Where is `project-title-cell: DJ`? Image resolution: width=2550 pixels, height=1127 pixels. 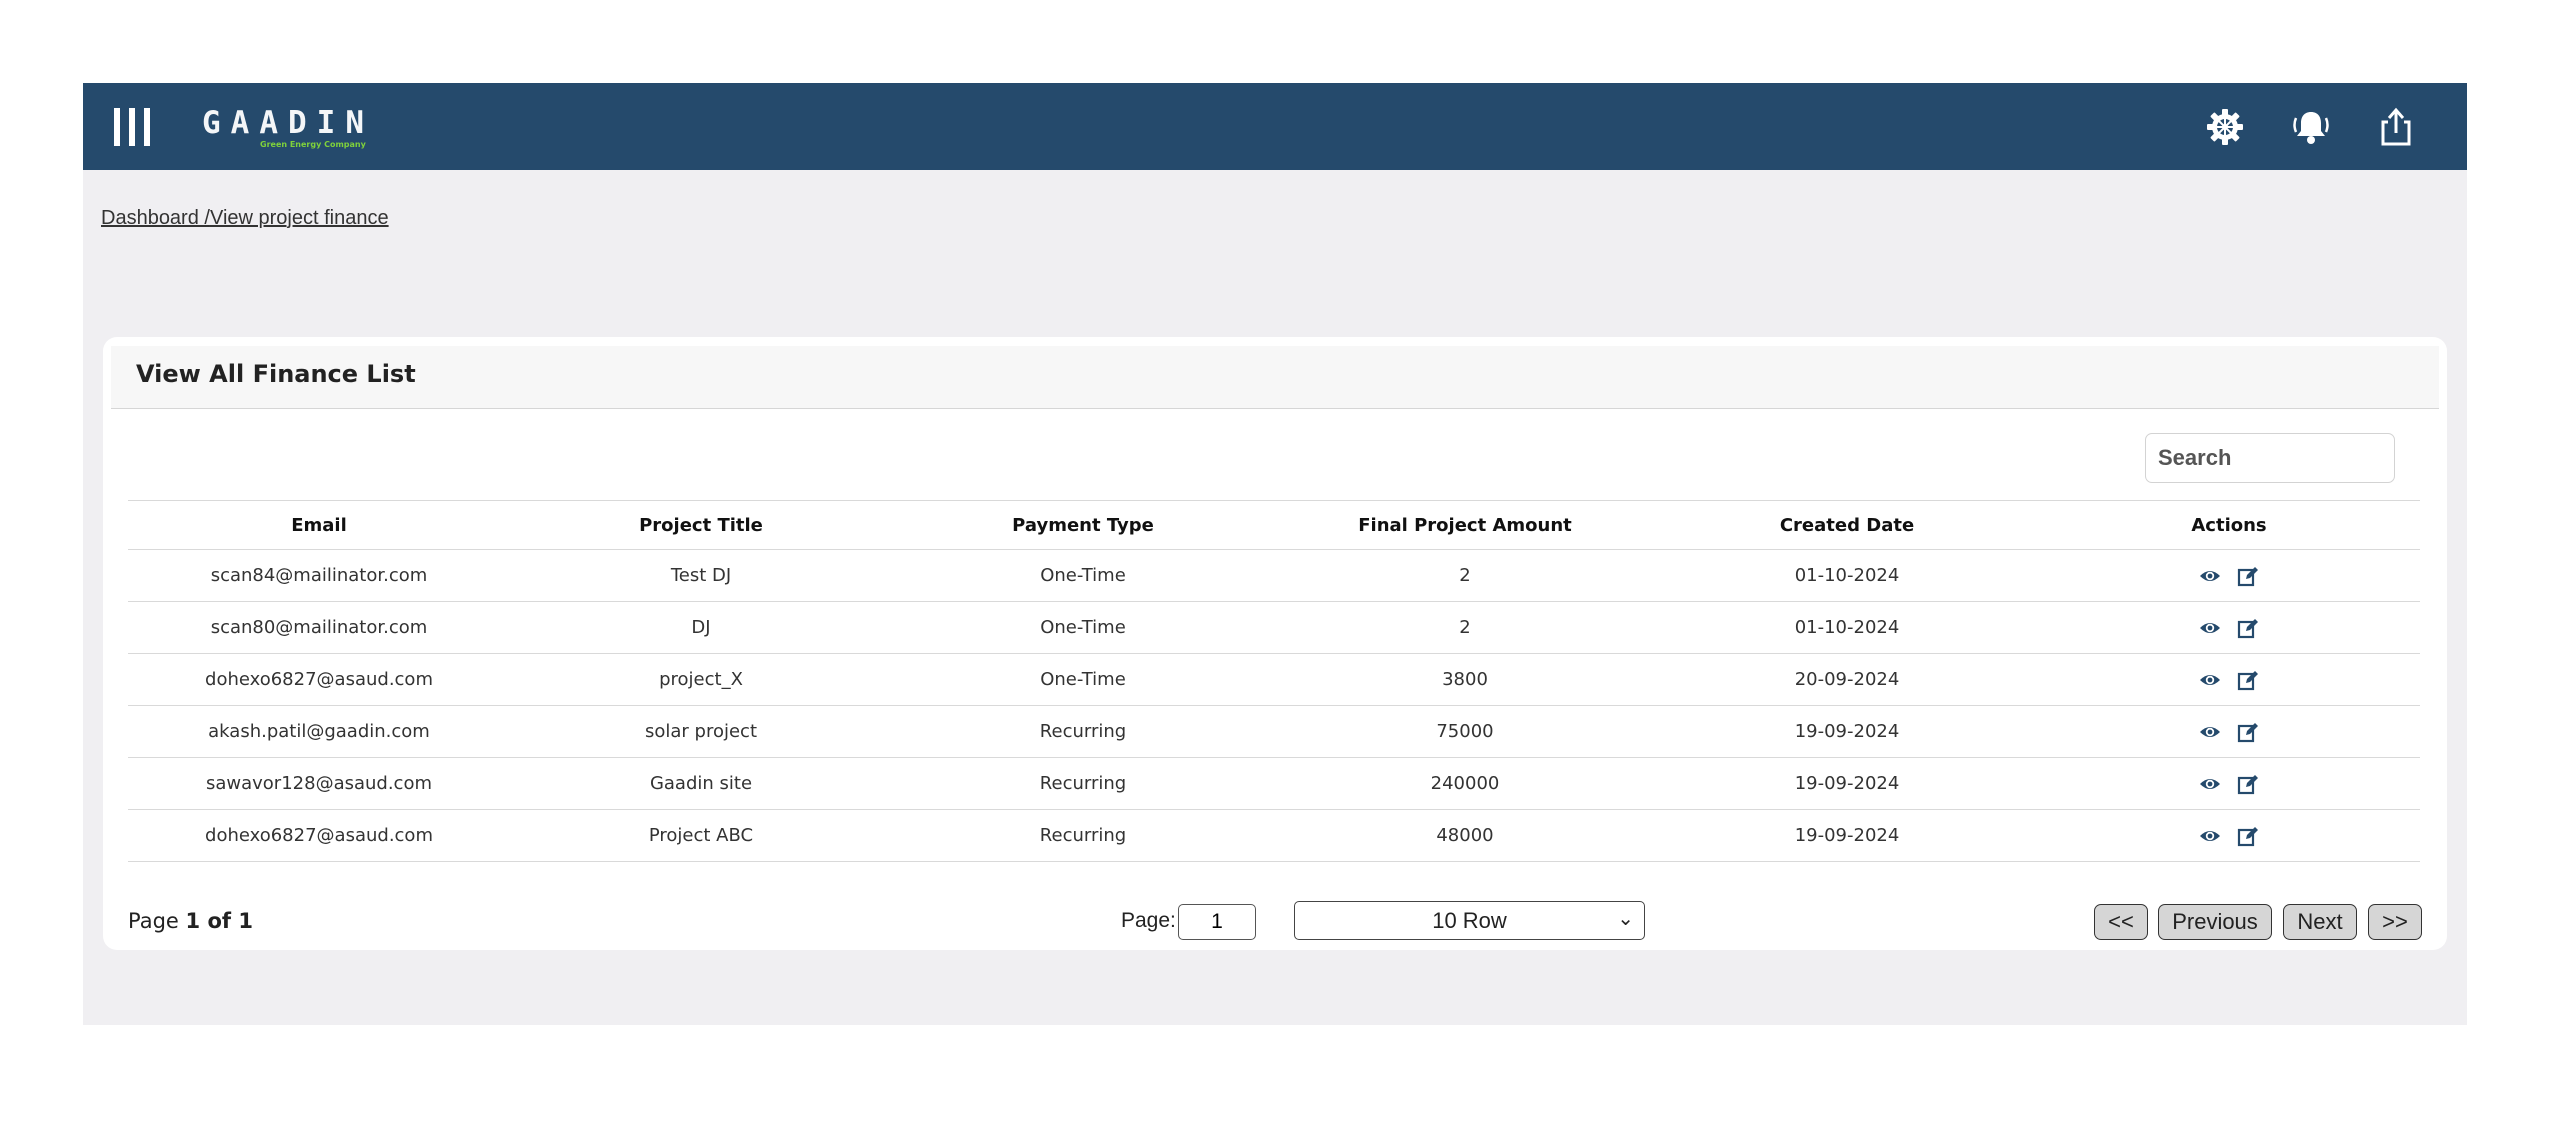
project-title-cell: DJ is located at coordinates (701, 627).